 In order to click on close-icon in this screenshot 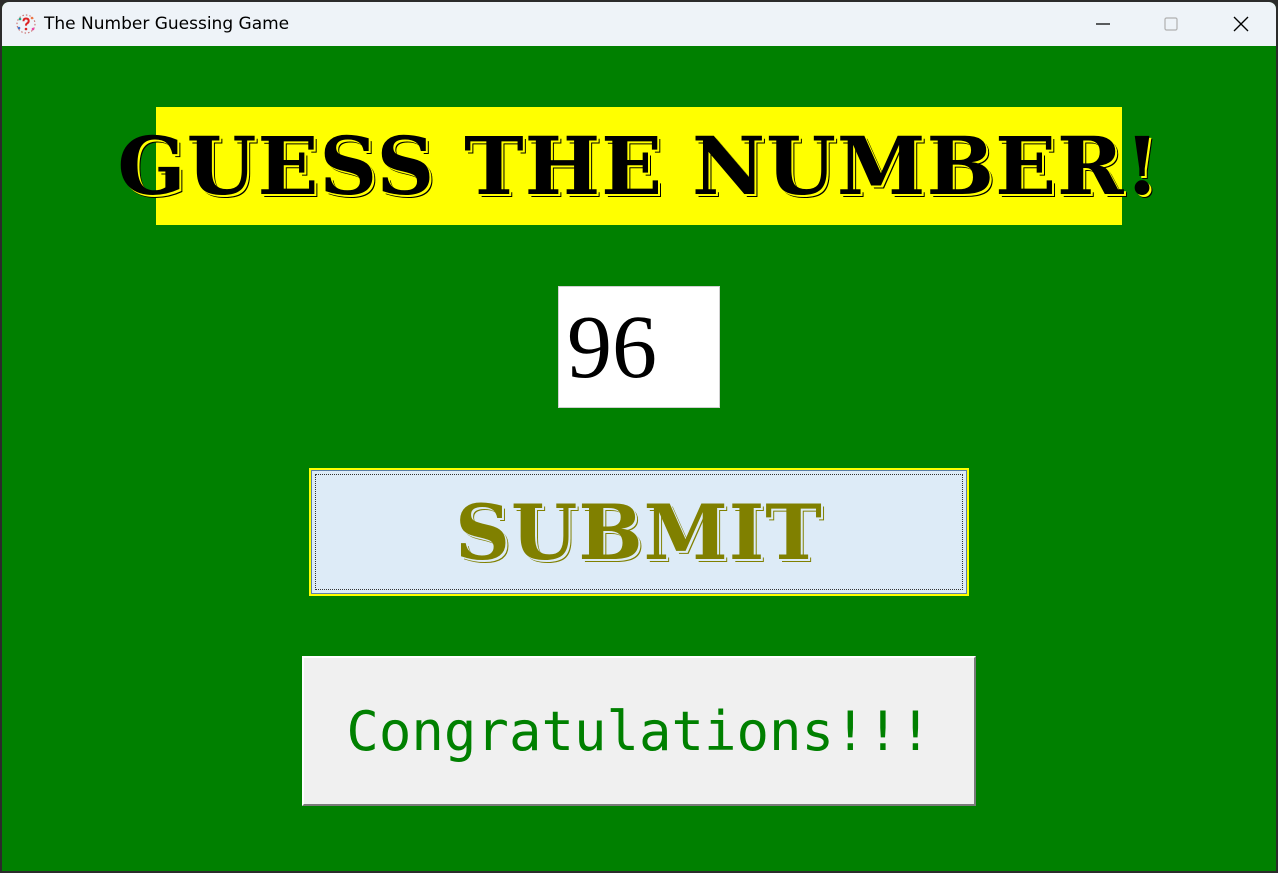, I will do `click(1241, 24)`.